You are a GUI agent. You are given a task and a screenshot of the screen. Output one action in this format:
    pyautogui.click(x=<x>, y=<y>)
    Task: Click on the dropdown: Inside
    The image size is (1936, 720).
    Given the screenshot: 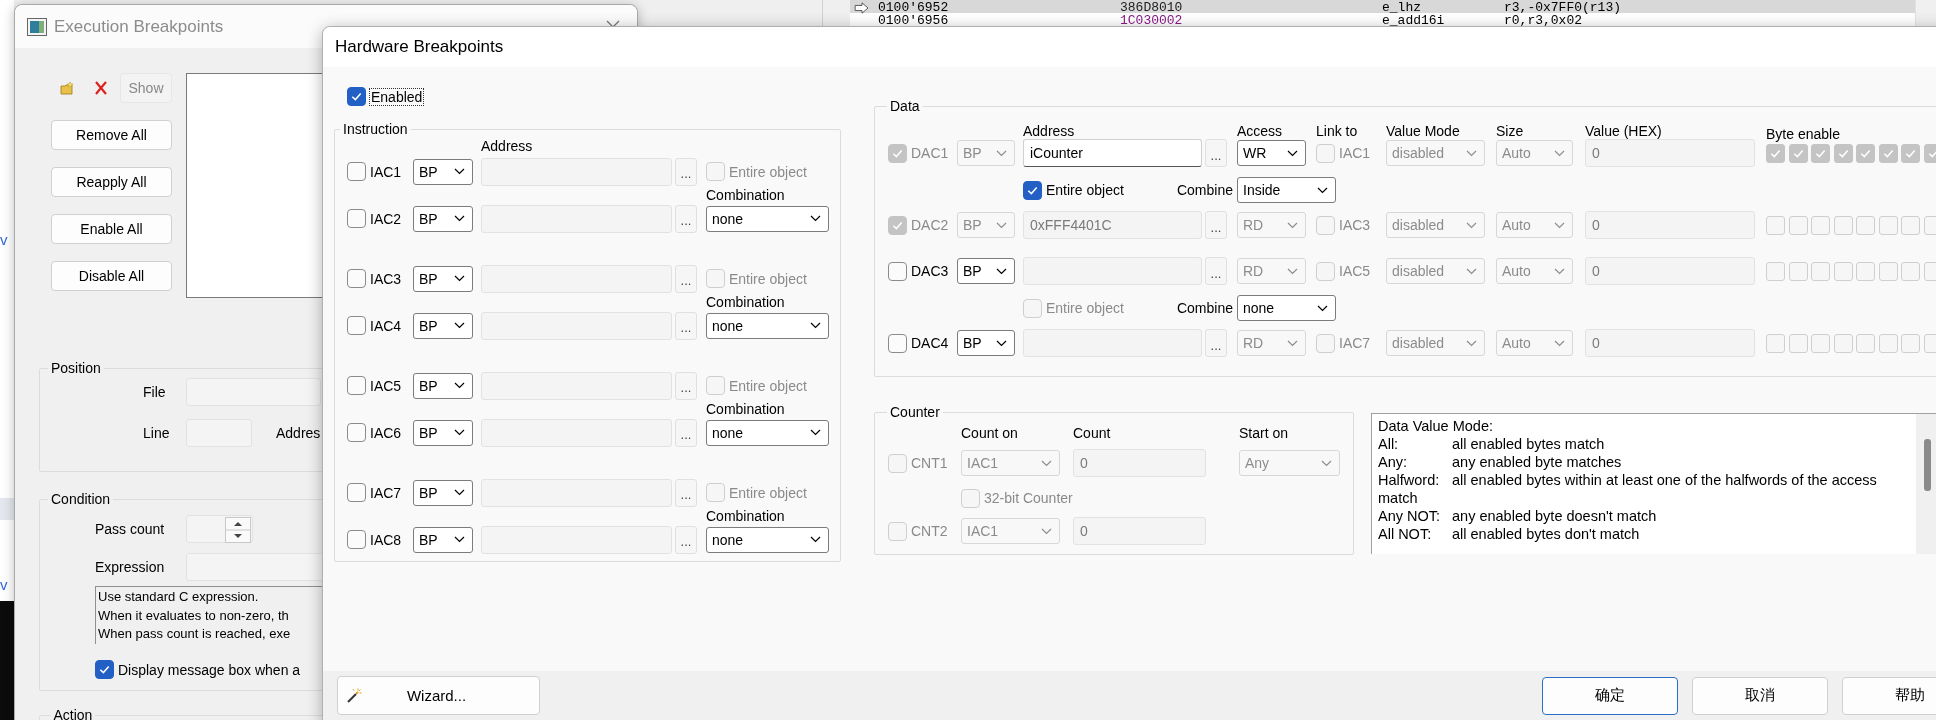 What is the action you would take?
    pyautogui.click(x=1286, y=190)
    